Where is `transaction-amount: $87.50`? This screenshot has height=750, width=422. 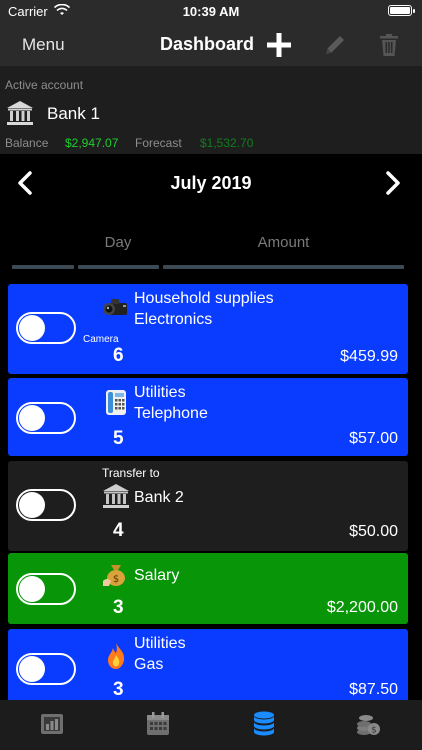 transaction-amount: $87.50 is located at coordinates (373, 689).